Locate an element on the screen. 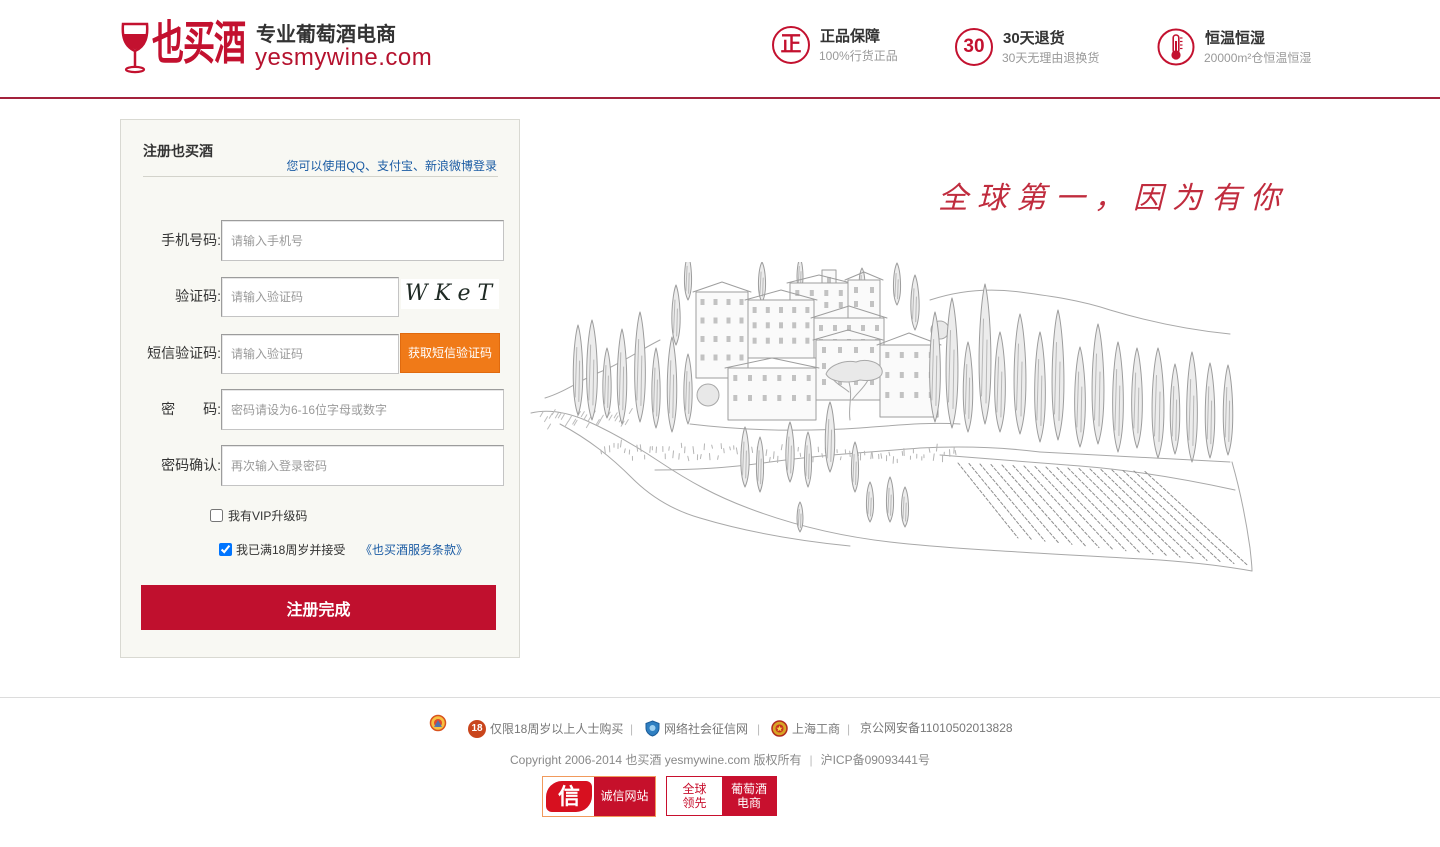 The image size is (1440, 847). commerce-badge-icon is located at coordinates (779, 728).